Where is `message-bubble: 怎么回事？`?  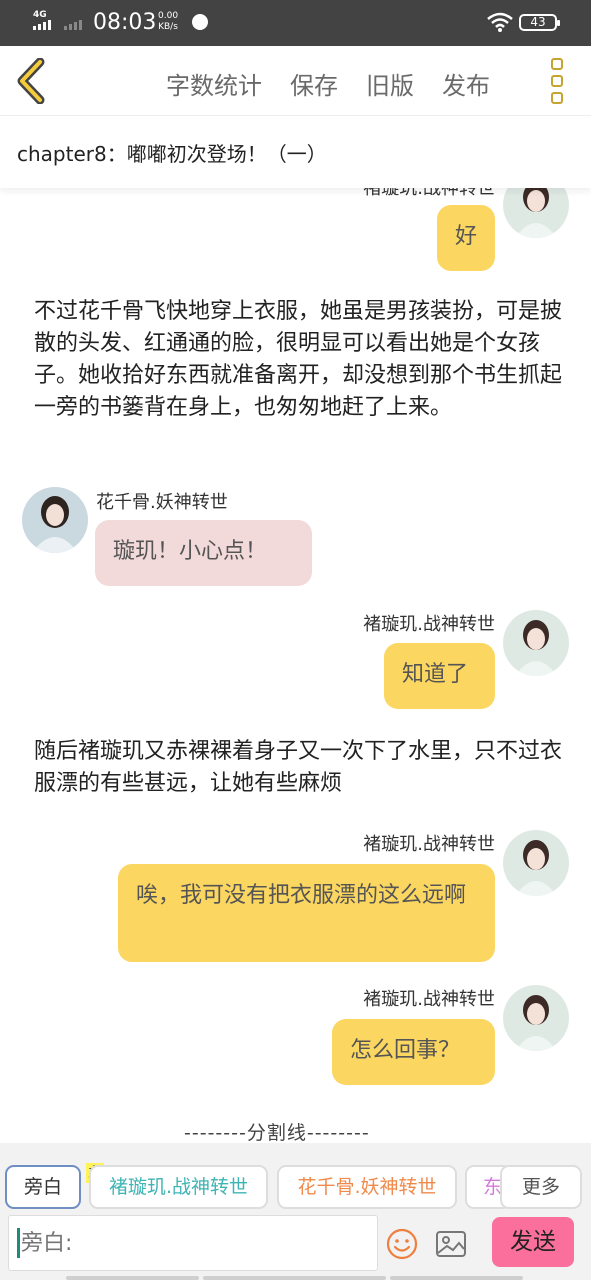
message-bubble: 怎么回事？ is located at coordinates (413, 1052).